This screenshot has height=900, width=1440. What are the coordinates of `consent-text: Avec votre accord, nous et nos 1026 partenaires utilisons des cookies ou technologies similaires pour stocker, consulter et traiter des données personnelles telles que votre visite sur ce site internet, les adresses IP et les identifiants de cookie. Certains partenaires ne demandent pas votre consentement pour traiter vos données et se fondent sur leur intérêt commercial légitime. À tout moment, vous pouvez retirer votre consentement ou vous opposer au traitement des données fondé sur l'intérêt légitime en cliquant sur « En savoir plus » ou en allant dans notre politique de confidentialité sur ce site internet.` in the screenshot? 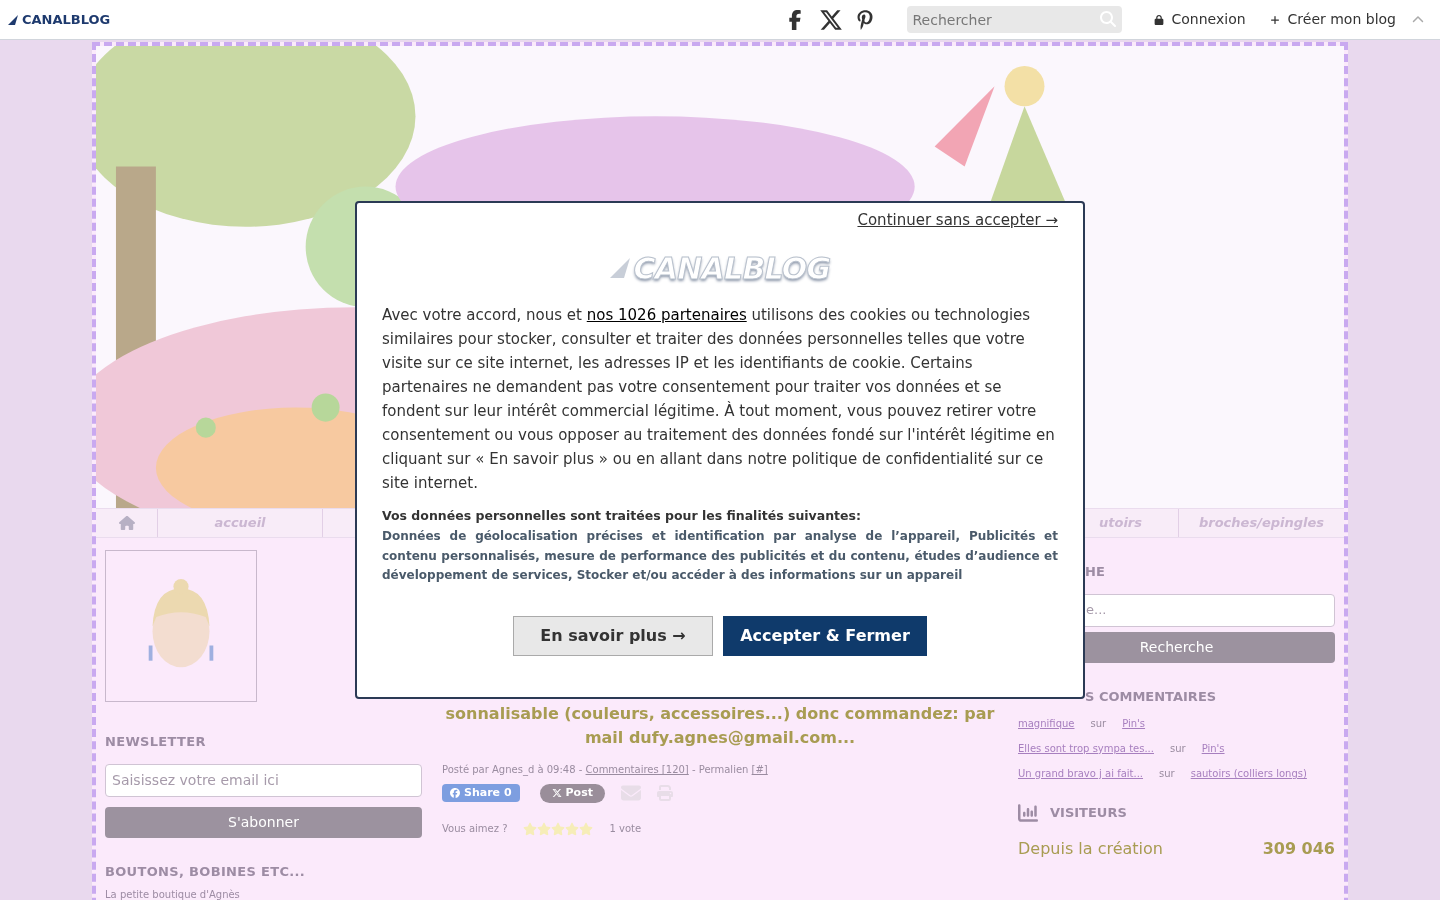 It's located at (719, 399).